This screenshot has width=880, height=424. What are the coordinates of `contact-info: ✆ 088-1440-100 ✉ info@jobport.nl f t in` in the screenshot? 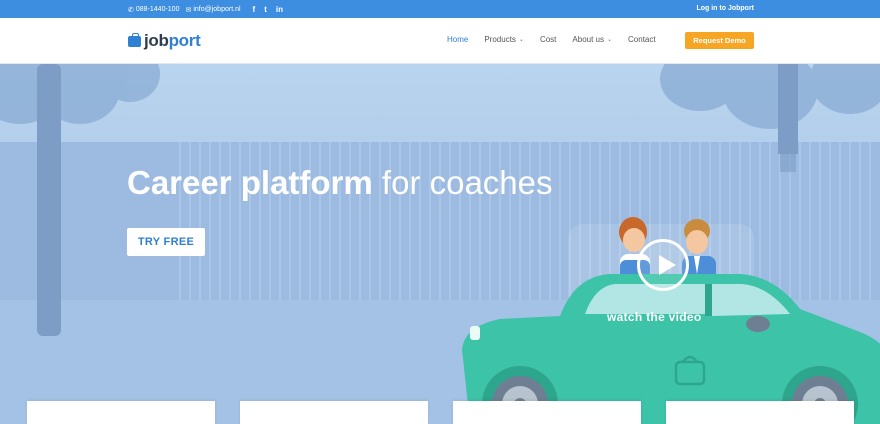 It's located at (205, 9).